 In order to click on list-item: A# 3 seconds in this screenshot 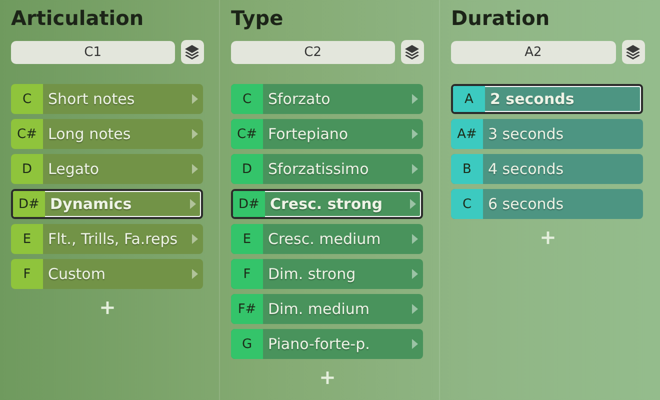, I will do `click(547, 134)`.